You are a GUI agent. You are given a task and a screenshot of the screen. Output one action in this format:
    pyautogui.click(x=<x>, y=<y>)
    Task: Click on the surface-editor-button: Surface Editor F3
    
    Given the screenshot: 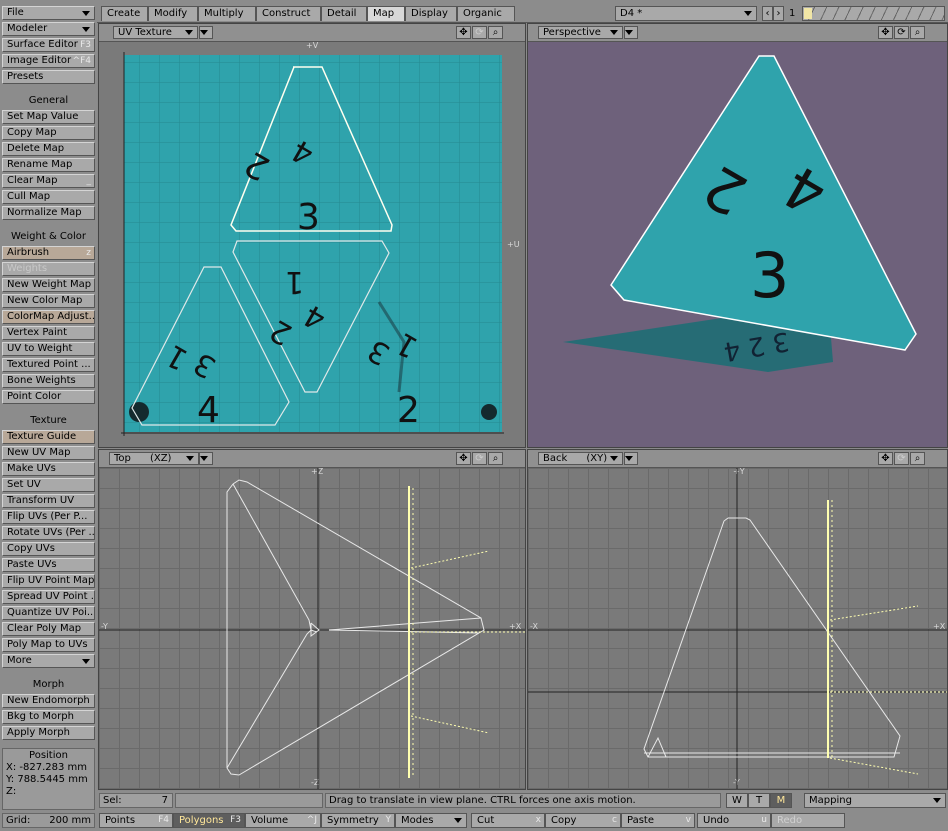 What is the action you would take?
    pyautogui.click(x=48, y=45)
    